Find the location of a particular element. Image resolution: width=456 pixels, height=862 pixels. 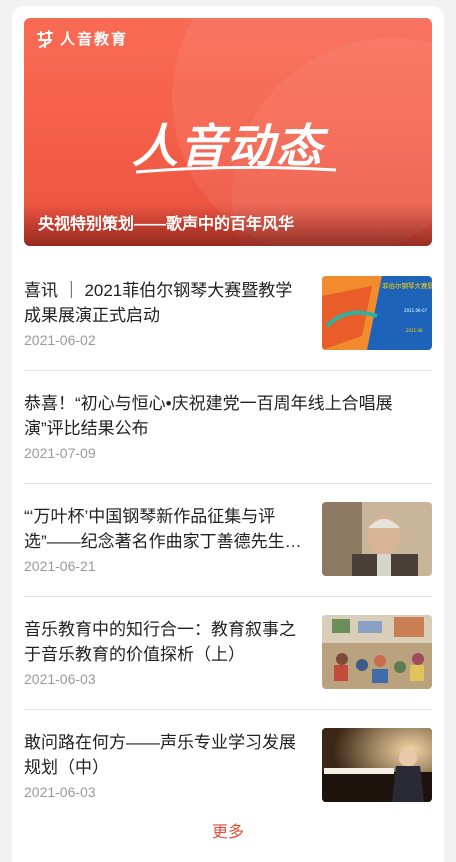

banner-swoosh is located at coordinates (236, 170).